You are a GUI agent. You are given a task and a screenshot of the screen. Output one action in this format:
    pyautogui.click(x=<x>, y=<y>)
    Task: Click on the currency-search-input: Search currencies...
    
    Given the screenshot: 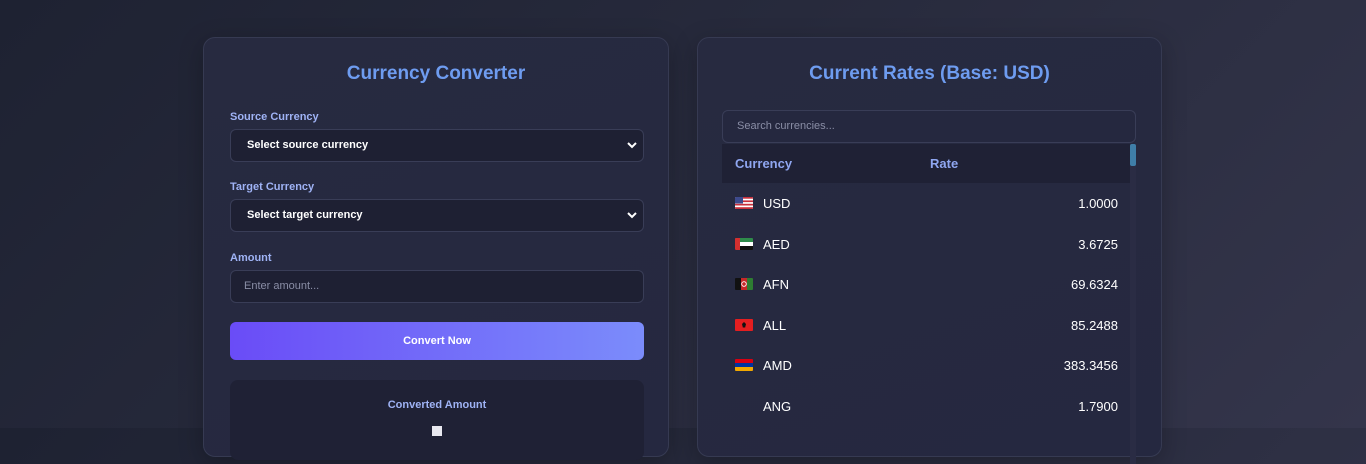 What is the action you would take?
    pyautogui.click(x=929, y=126)
    